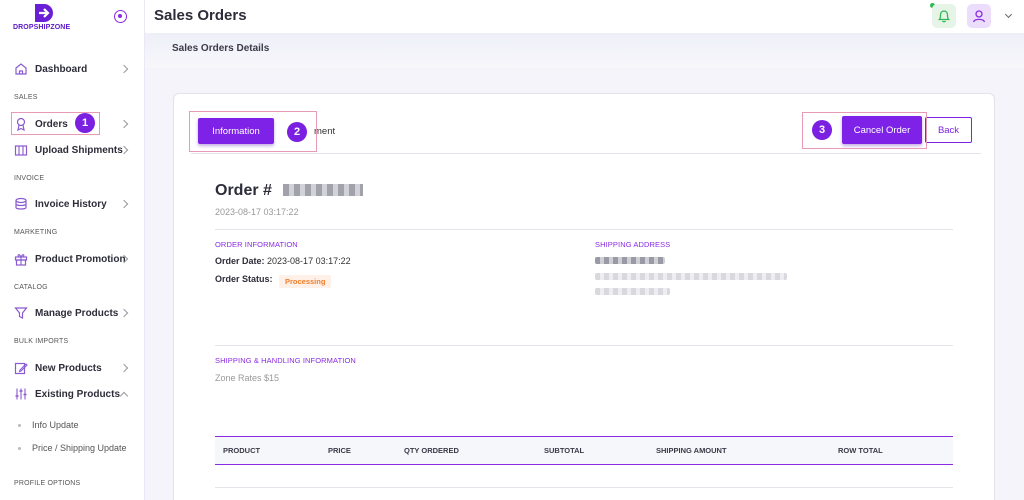 The image size is (1024, 500). I want to click on order-status-label: Order Status:, so click(244, 279).